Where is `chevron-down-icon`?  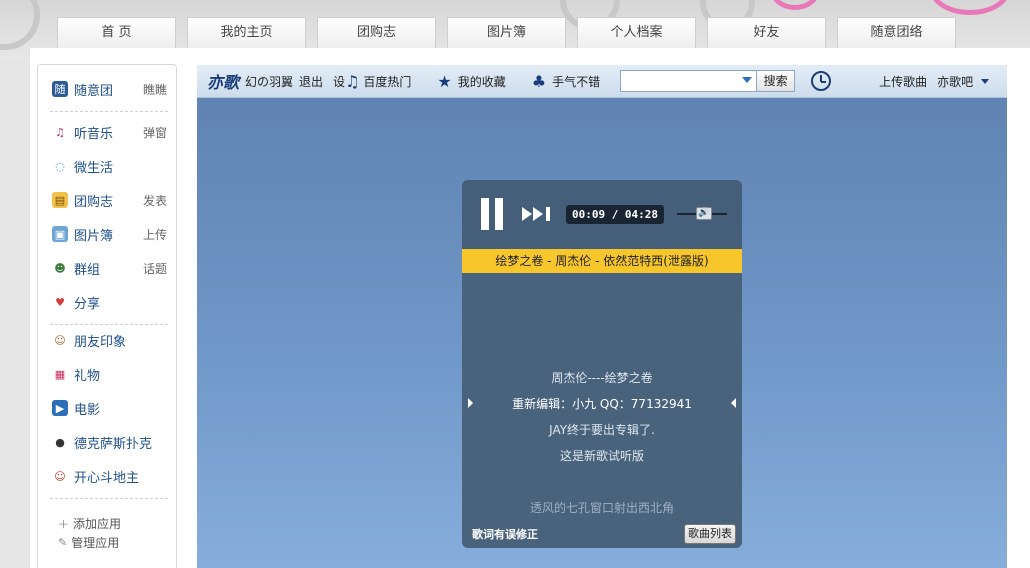
chevron-down-icon is located at coordinates (985, 81).